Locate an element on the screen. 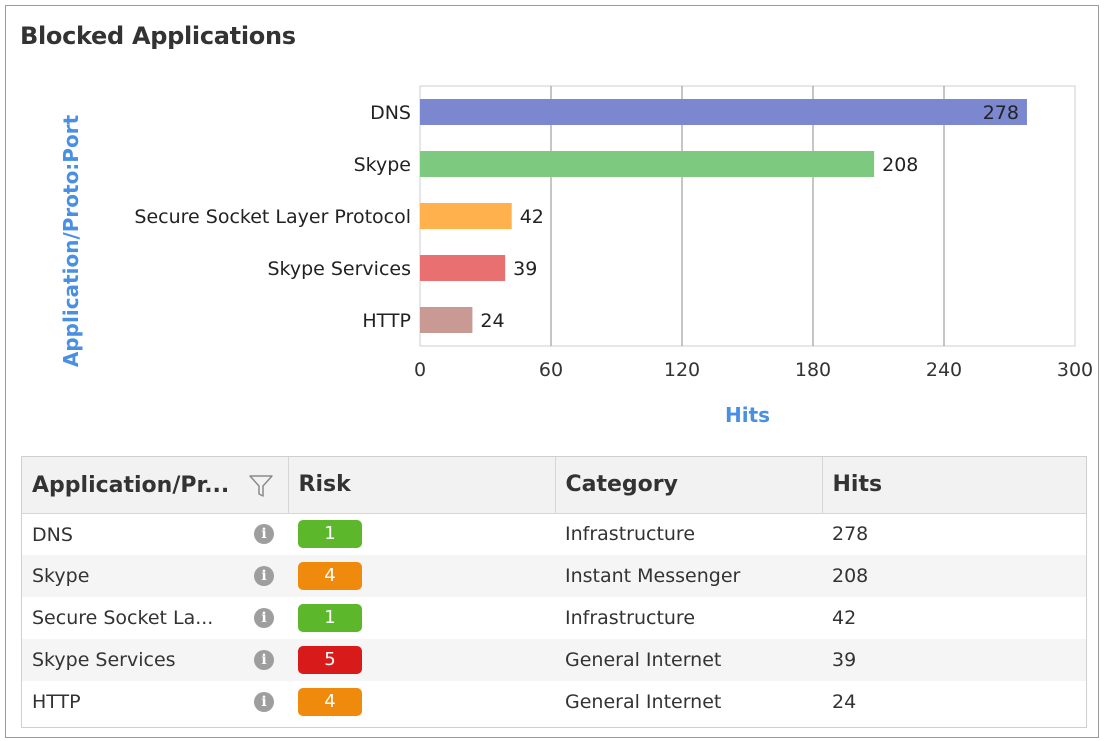  column-header-risk: Risk is located at coordinates (422, 485).